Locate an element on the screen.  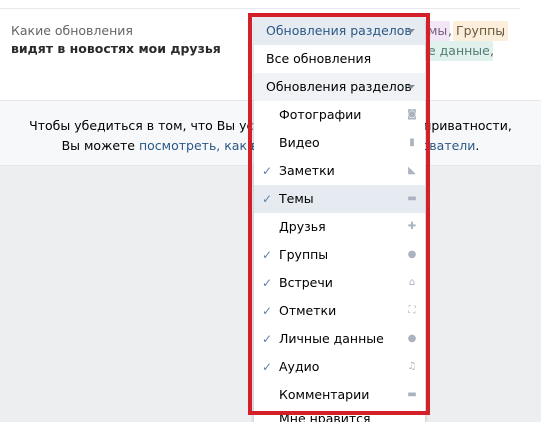
divider is located at coordinates (260, 8).